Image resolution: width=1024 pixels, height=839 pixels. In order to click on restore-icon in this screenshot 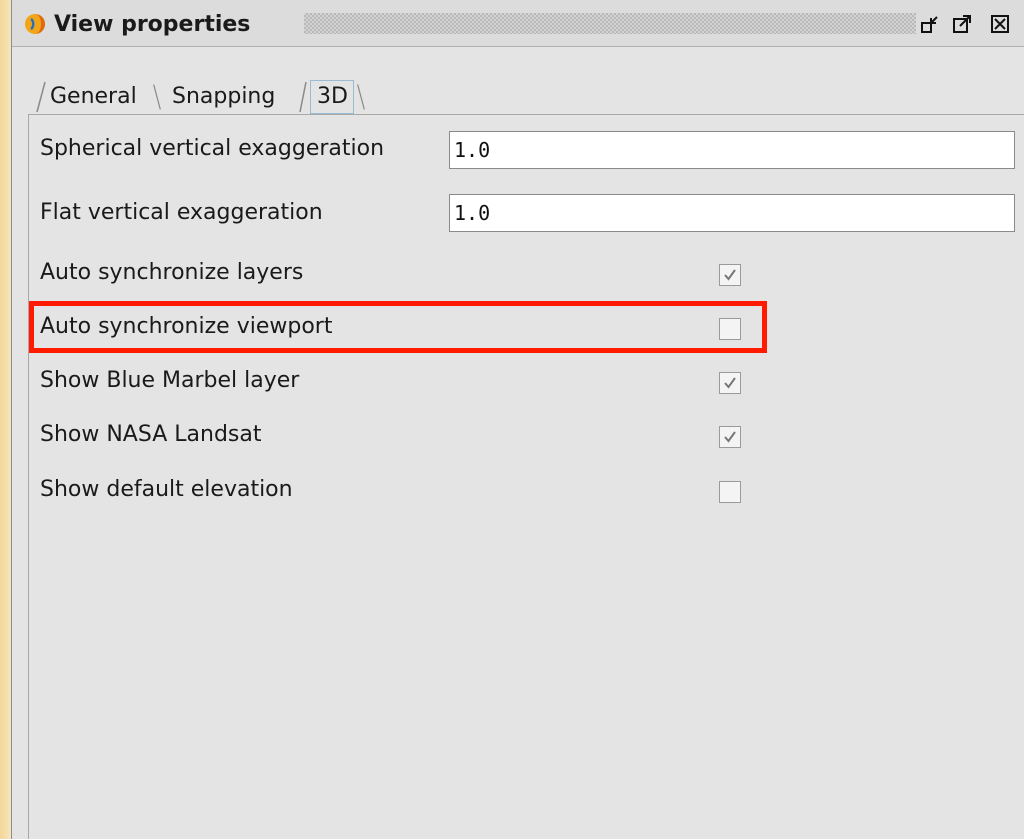, I will do `click(930, 24)`.